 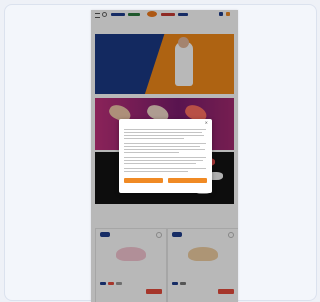 I want to click on close-icon: ×, so click(x=206, y=123).